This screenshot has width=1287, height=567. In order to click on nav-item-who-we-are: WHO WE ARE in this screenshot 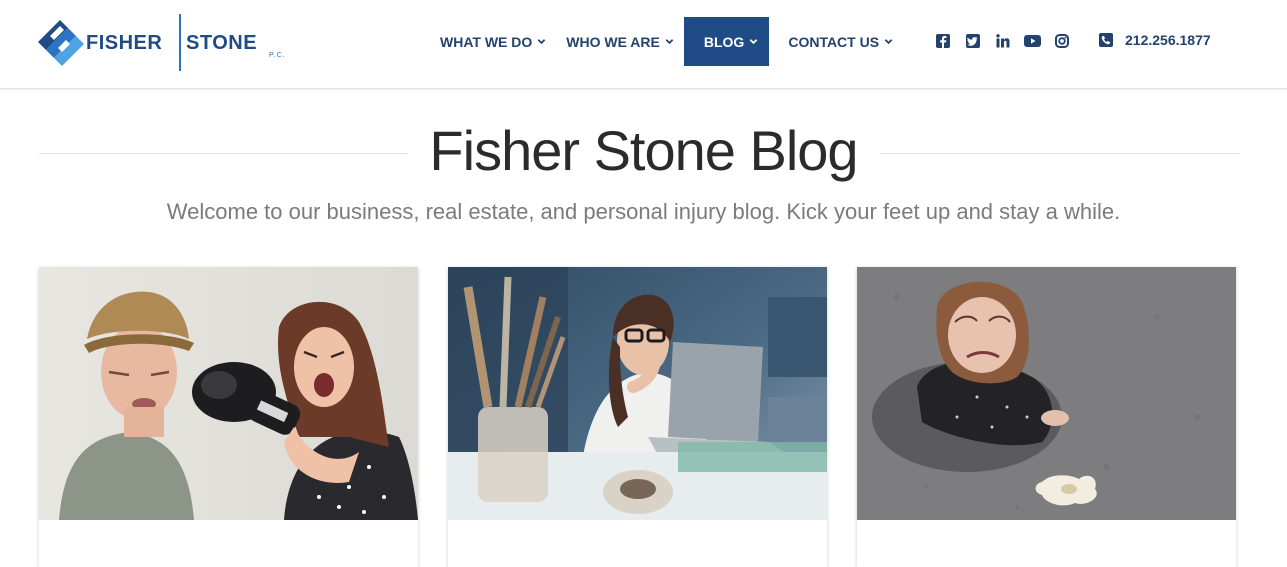, I will do `click(620, 41)`.